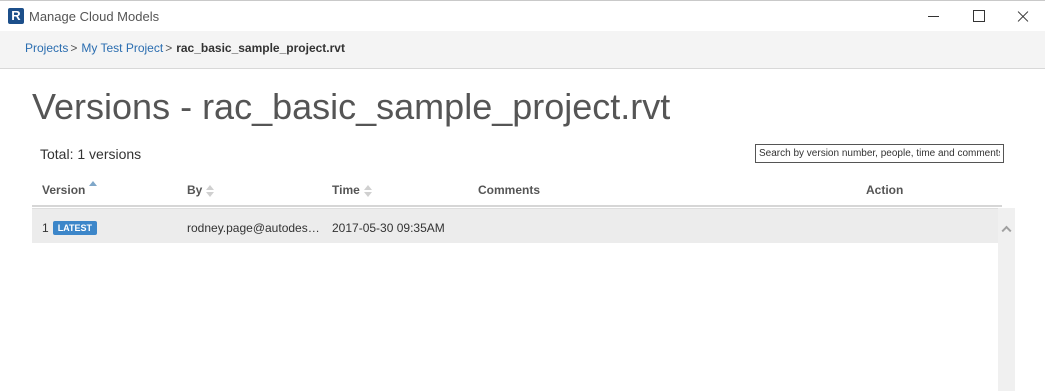 The image size is (1045, 391). Describe the element at coordinates (64, 190) in the screenshot. I see `column-header-label: Version` at that location.